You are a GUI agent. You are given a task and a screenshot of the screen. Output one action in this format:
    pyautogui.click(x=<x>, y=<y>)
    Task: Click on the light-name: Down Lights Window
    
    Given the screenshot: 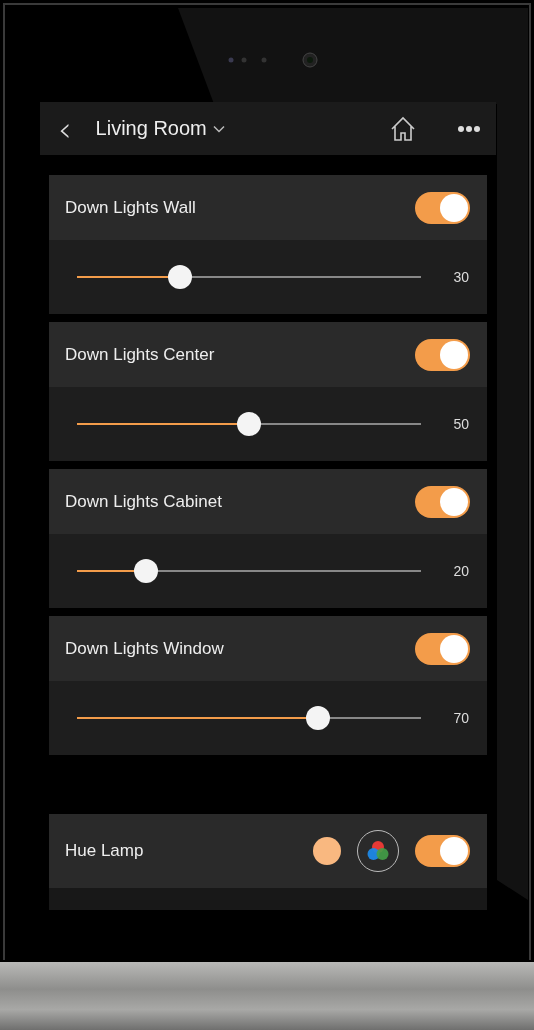 What is the action you would take?
    pyautogui.click(x=145, y=648)
    